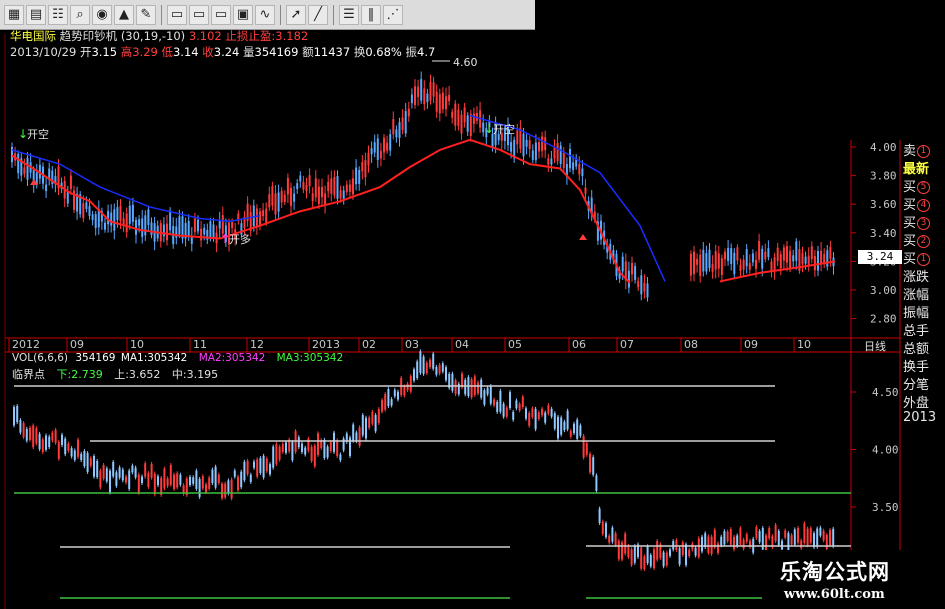 The image size is (945, 609). I want to click on x-tick-label: 09, so click(751, 344).